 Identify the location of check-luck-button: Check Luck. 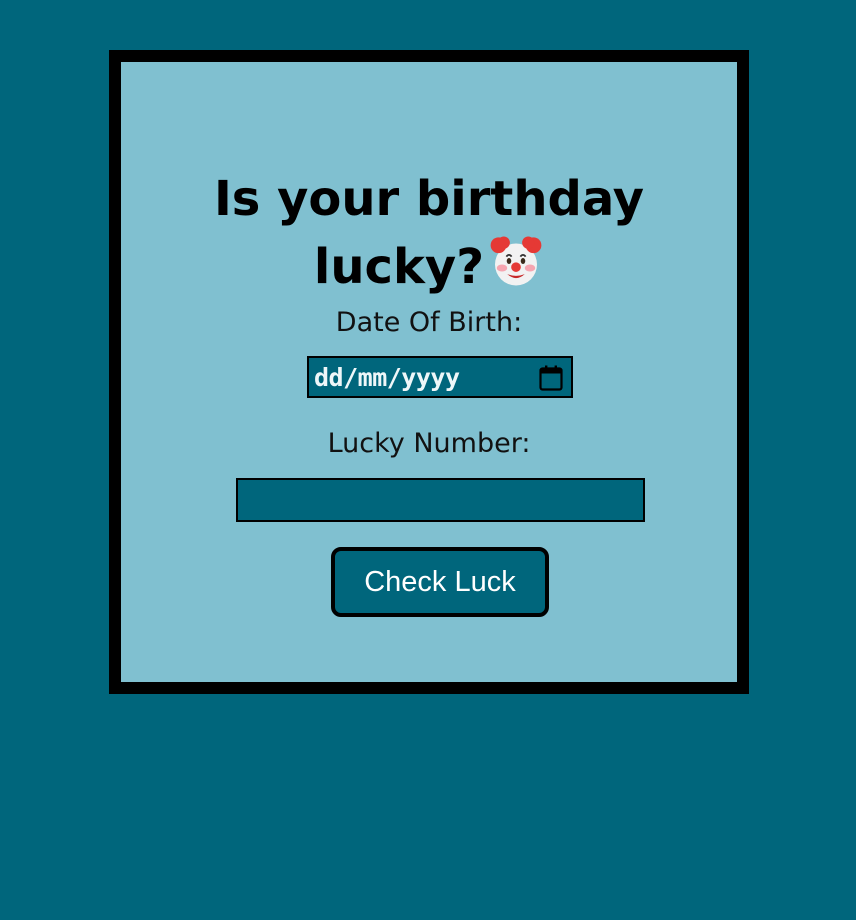
(440, 582).